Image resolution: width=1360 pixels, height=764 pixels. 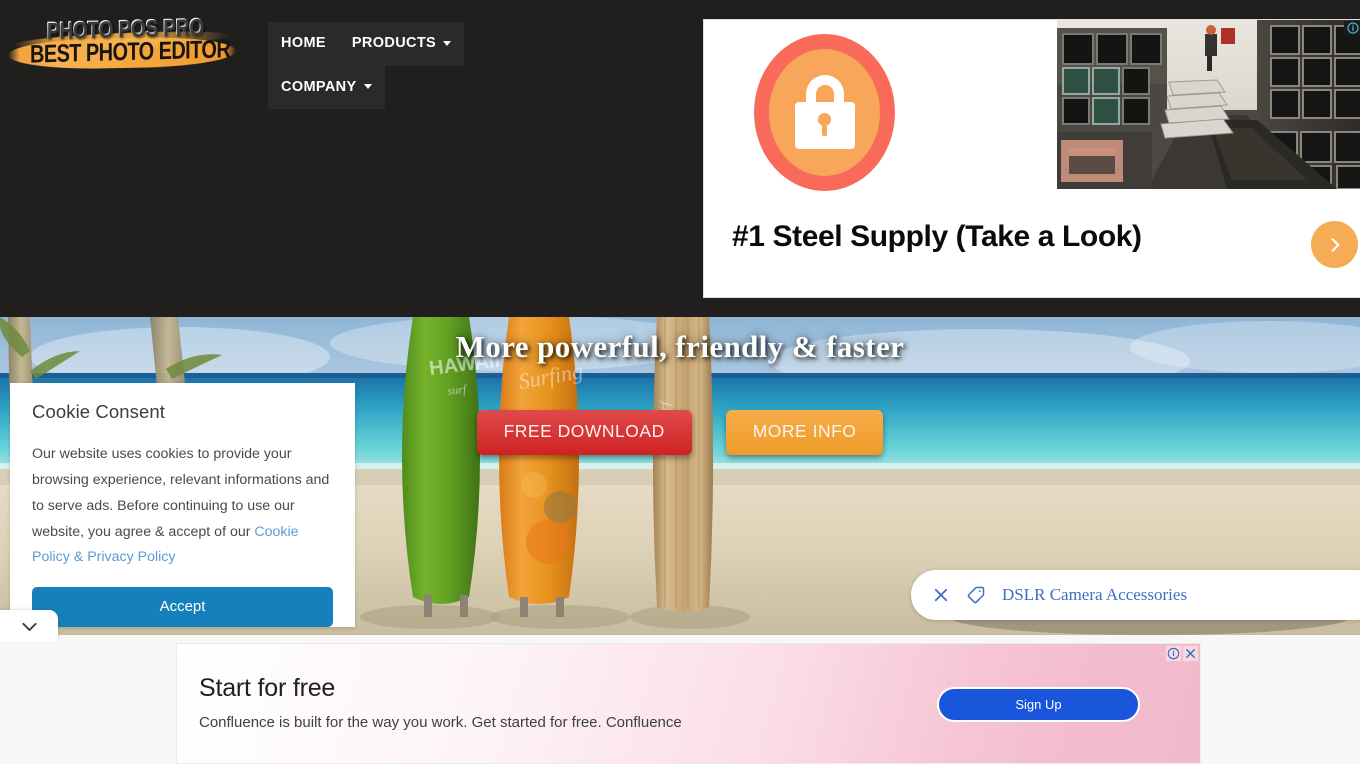 What do you see at coordinates (458, 390) in the screenshot?
I see `svg-text: surf` at bounding box center [458, 390].